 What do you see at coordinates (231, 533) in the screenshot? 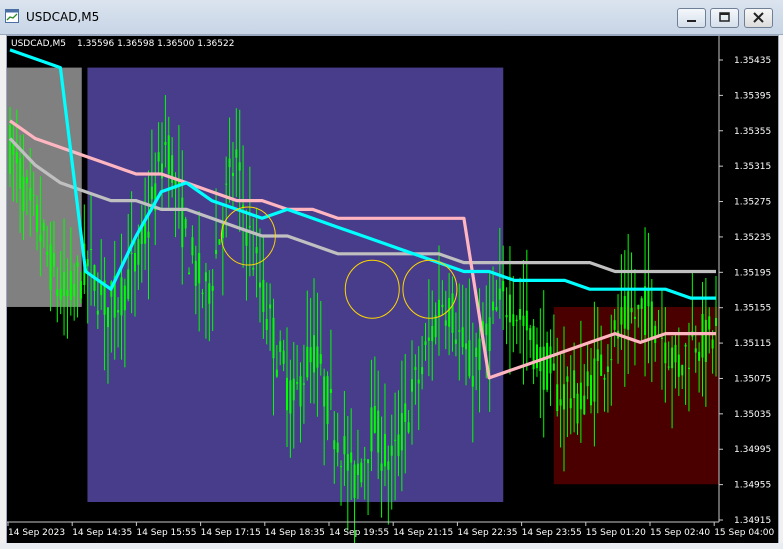
I see `time-tick-label: 14 Sep 17:15` at bounding box center [231, 533].